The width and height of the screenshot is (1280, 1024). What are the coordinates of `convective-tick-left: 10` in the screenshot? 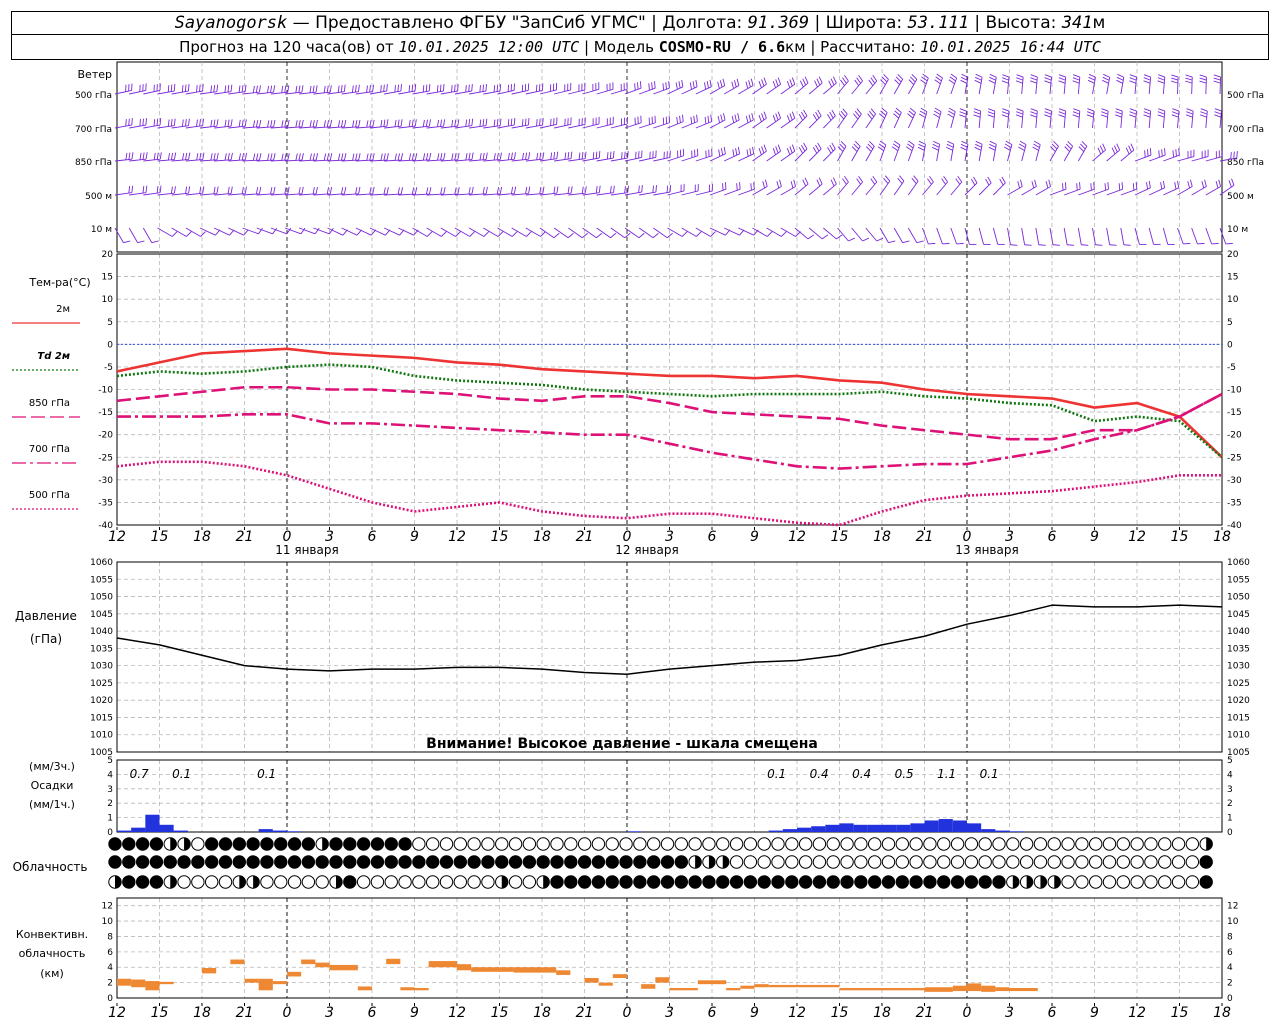 It's located at (108, 922).